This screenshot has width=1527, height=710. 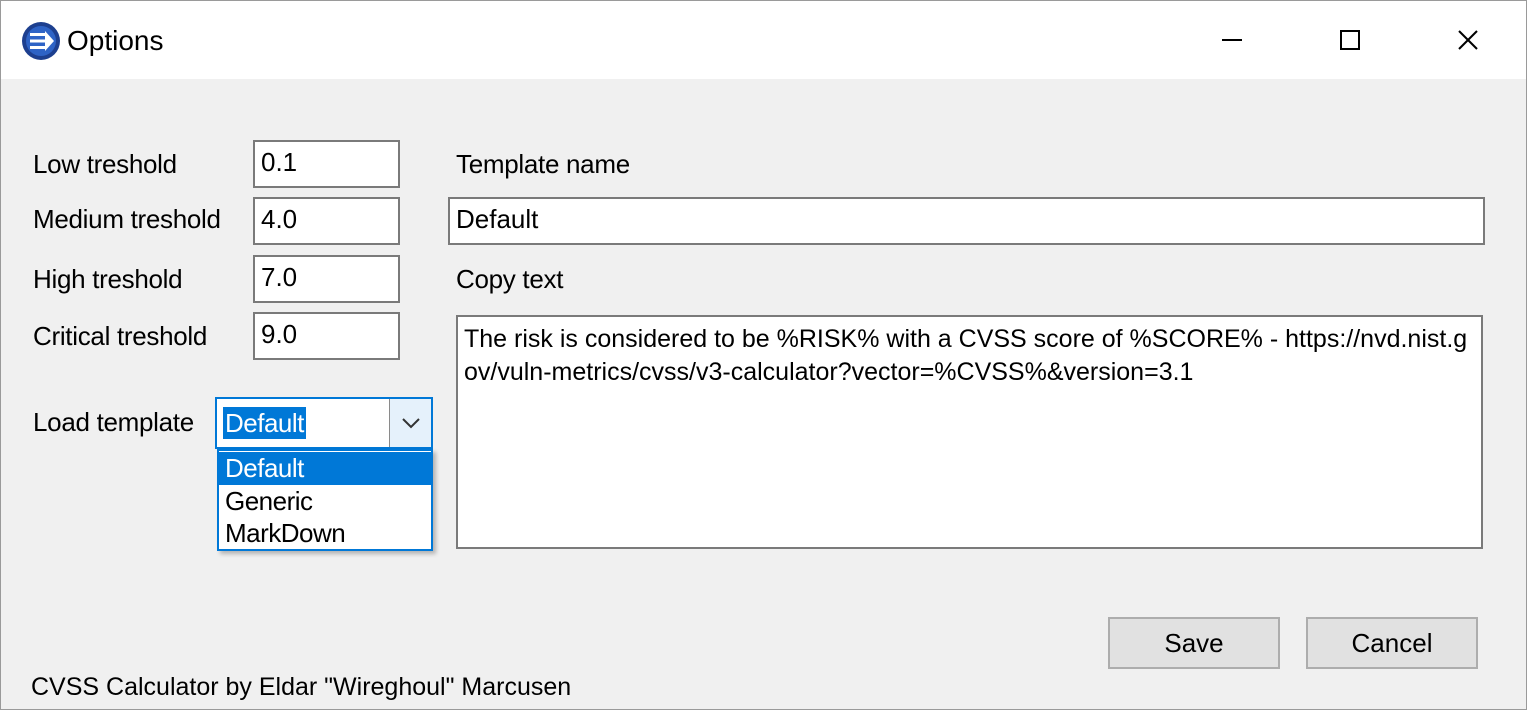 What do you see at coordinates (113, 422) in the screenshot?
I see `load-template-label: Load template` at bounding box center [113, 422].